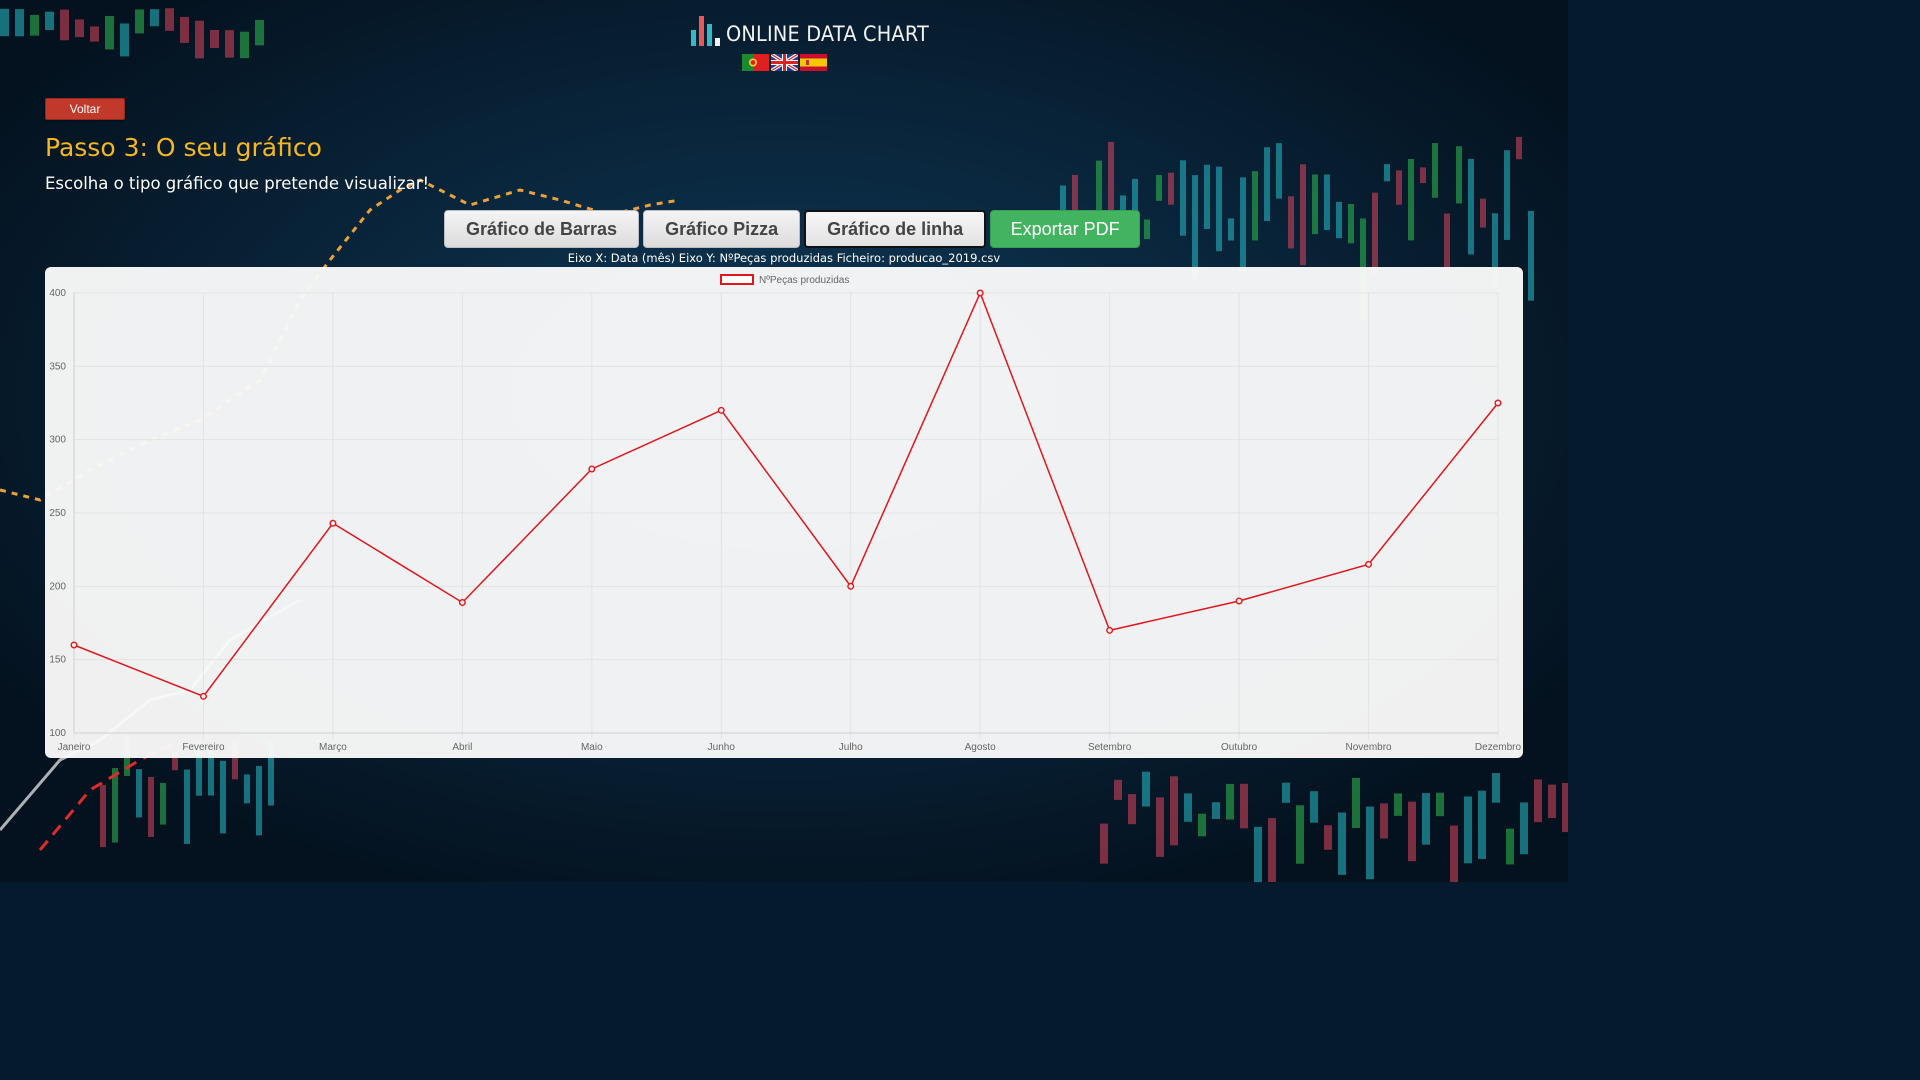  What do you see at coordinates (981, 747) in the screenshot?
I see `x-tick-label: Agosto` at bounding box center [981, 747].